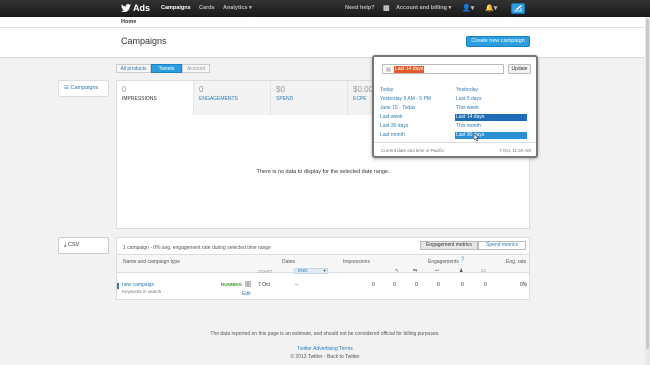 This screenshot has width=650, height=365. What do you see at coordinates (519, 69) in the screenshot?
I see `update-button: Update` at bounding box center [519, 69].